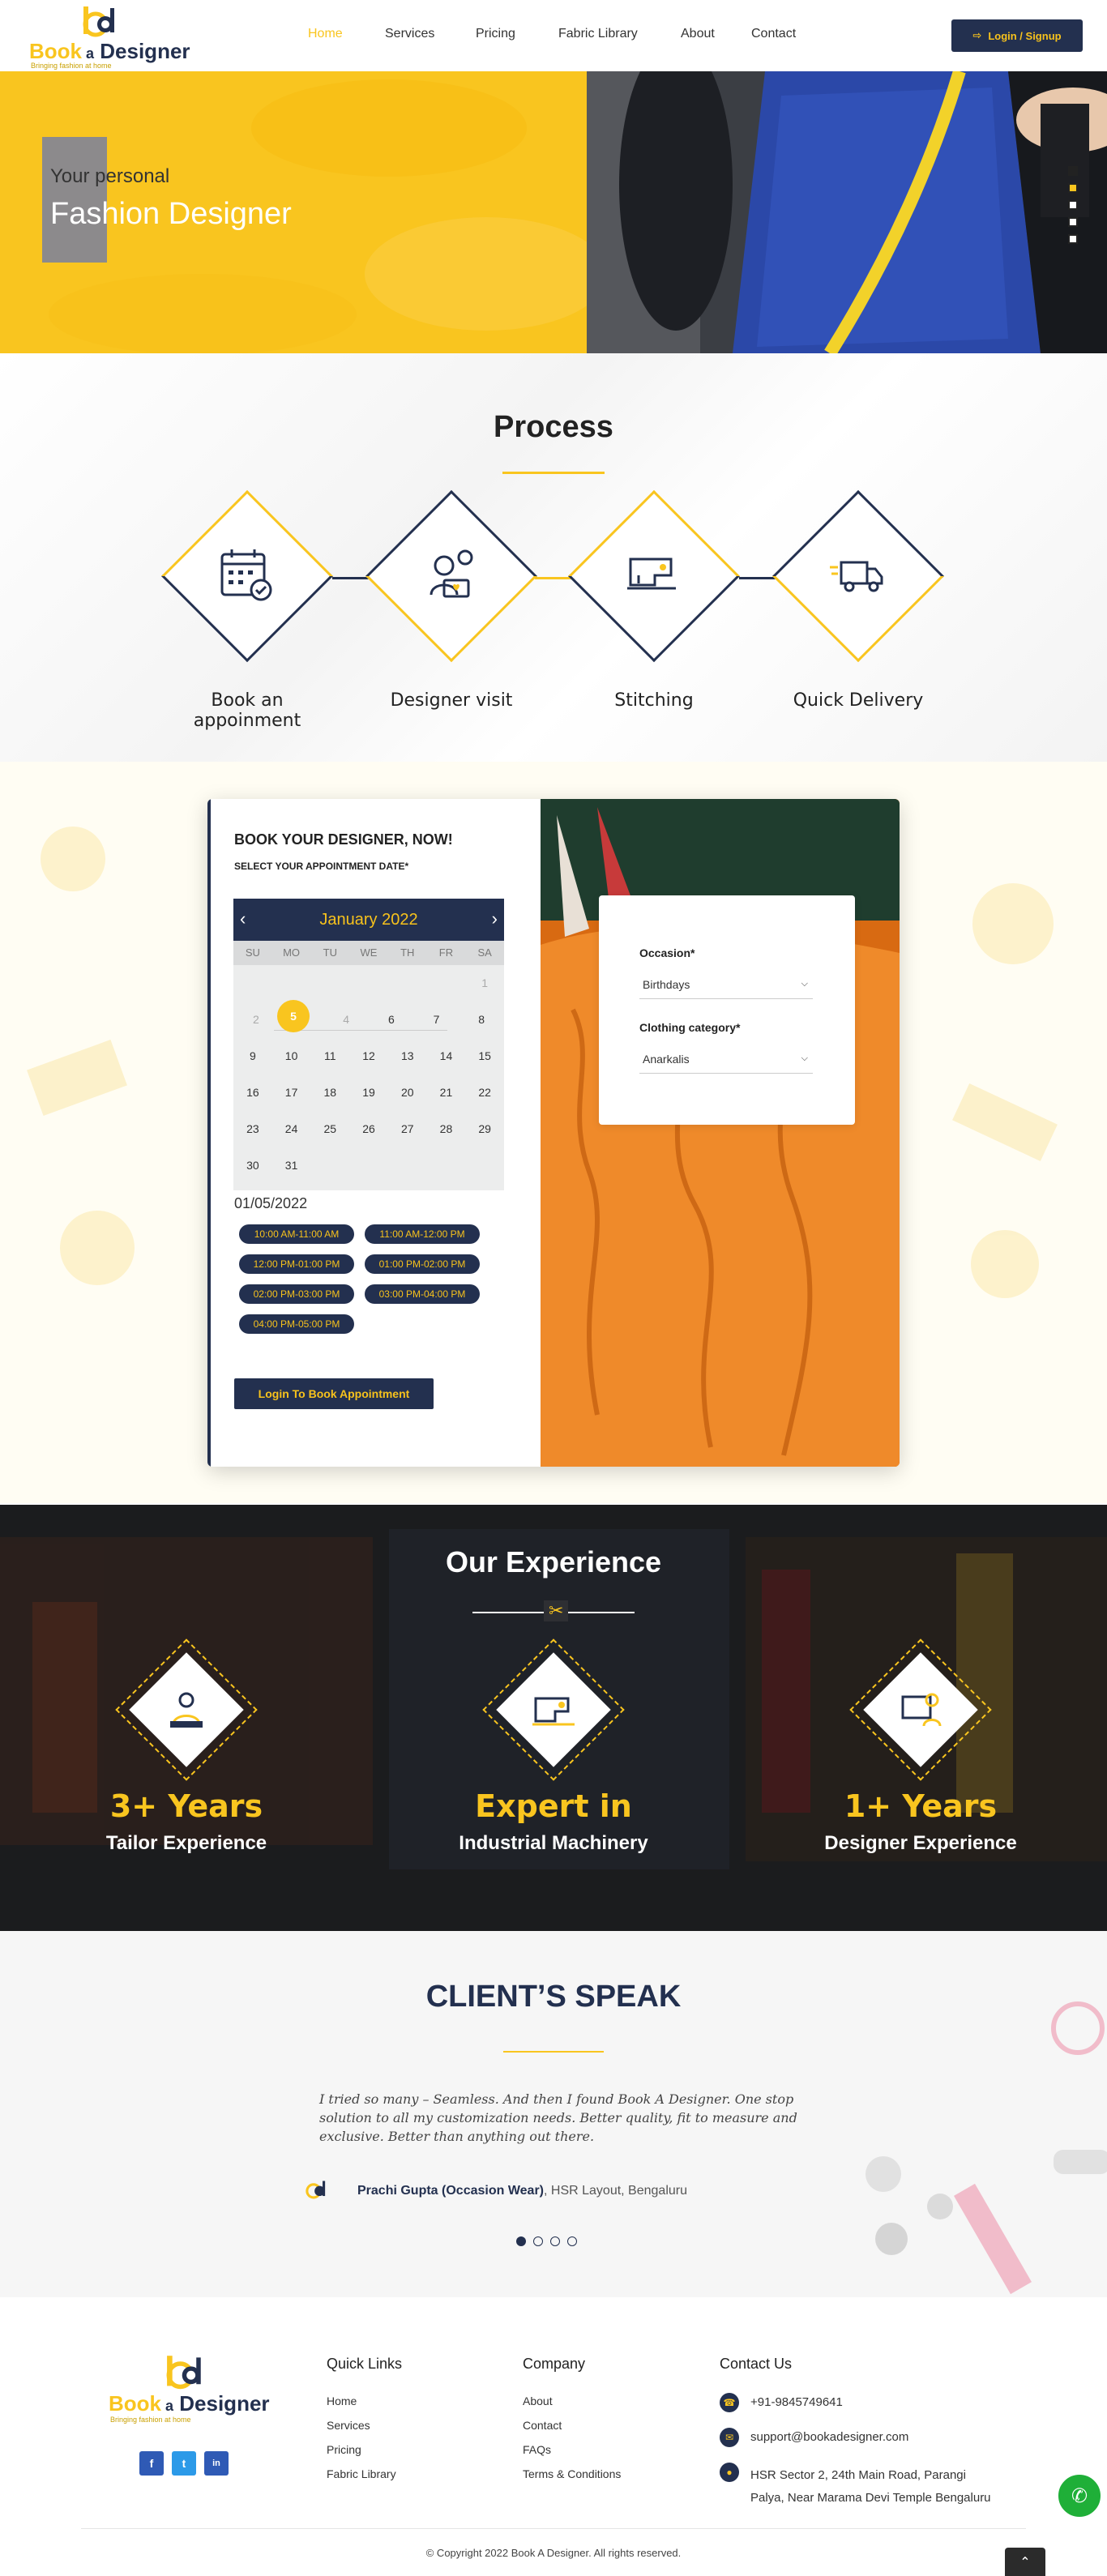  Describe the element at coordinates (726, 1059) in the screenshot. I see `clothing-category-select: Anarkalis ⌵` at that location.